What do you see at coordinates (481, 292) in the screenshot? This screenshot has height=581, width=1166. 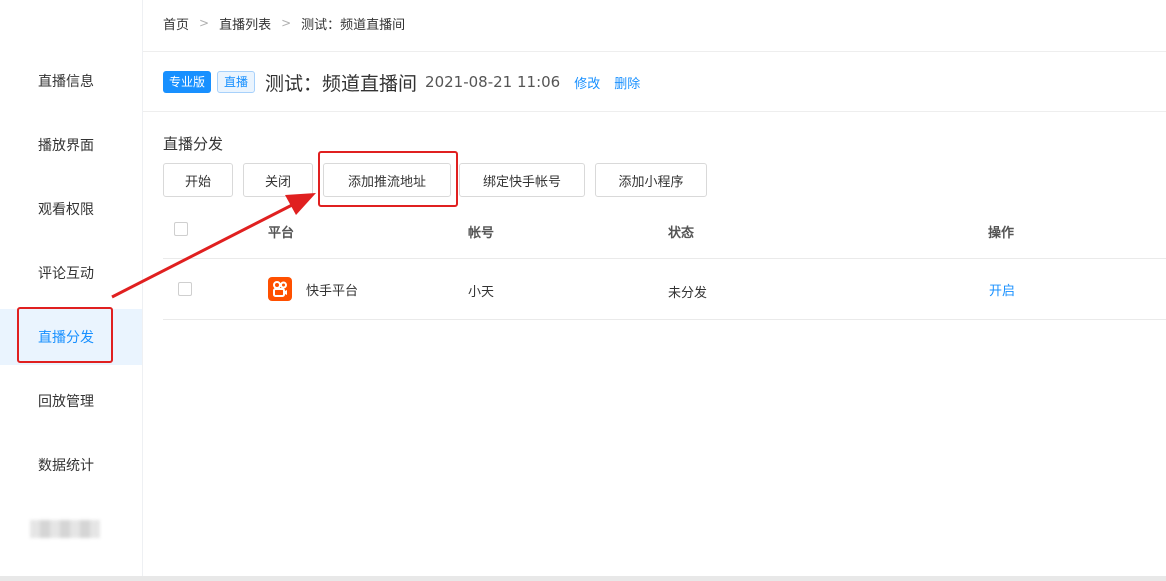 I see `account-name: 小天` at bounding box center [481, 292].